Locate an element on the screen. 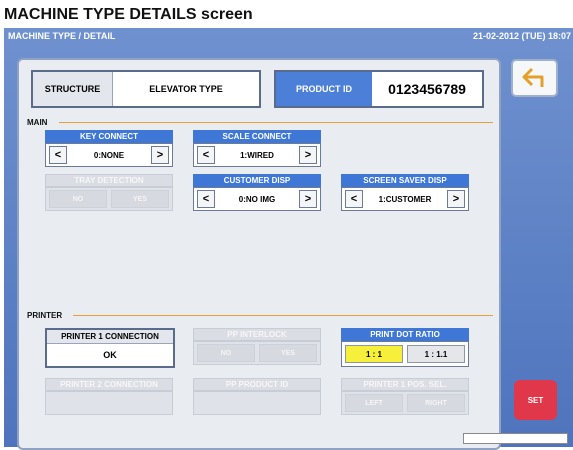 Image resolution: width=573 pixels, height=450 pixels. tray-detection-no-button: NO is located at coordinates (78, 199).